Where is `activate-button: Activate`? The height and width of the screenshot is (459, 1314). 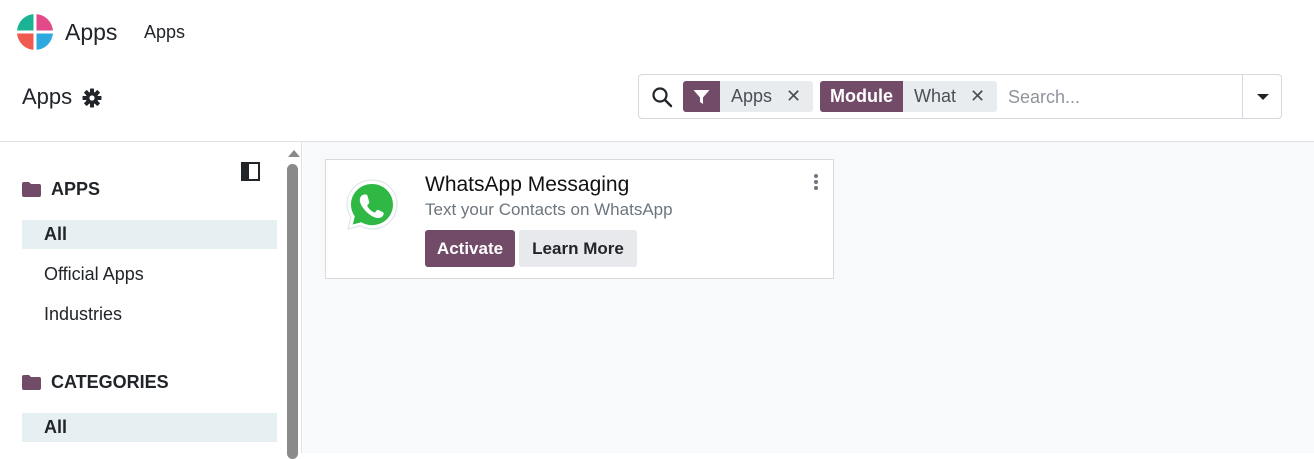 activate-button: Activate is located at coordinates (470, 248).